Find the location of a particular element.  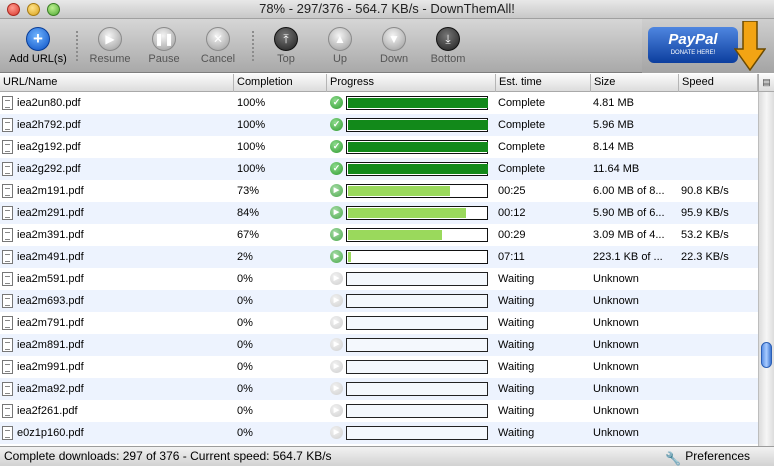

pause-label: Pause is located at coordinates (164, 59).